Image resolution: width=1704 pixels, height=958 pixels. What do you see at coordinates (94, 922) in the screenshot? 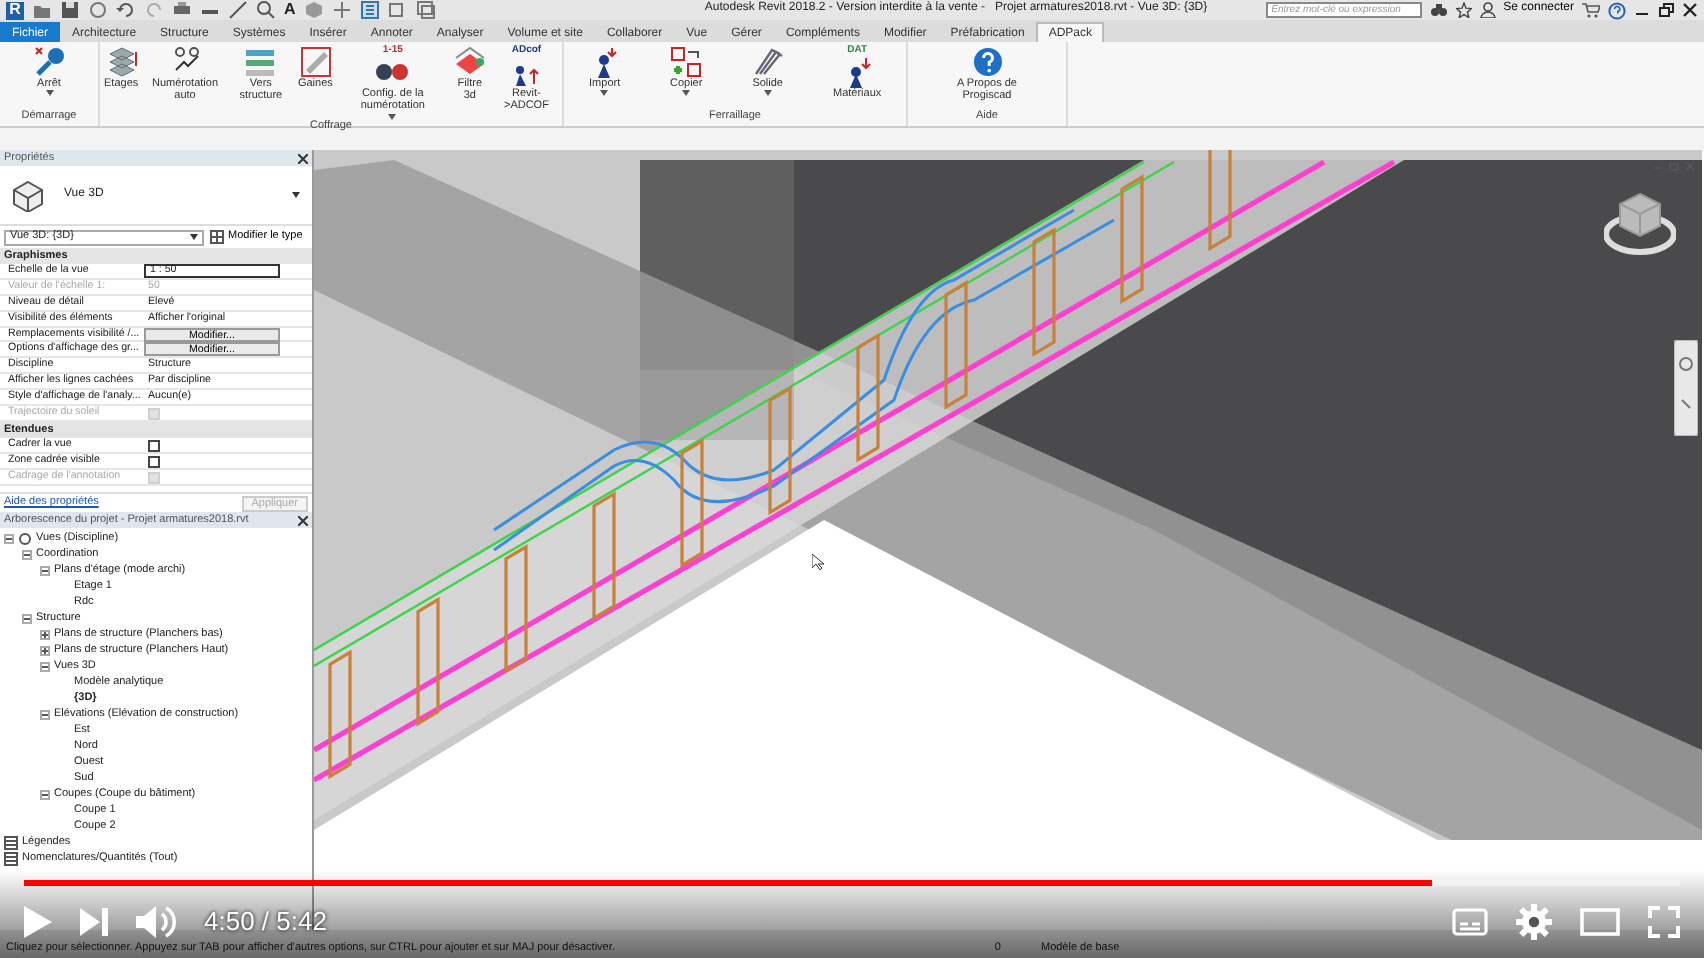
I see `next-icon` at bounding box center [94, 922].